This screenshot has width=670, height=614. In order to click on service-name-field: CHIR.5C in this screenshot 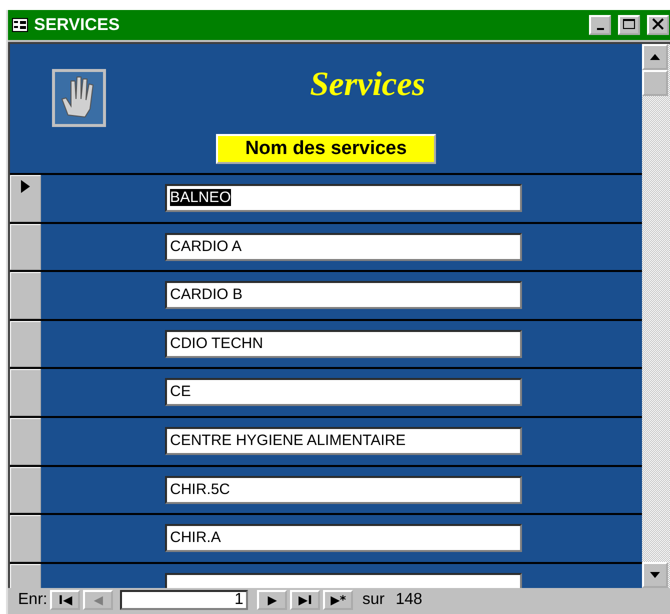, I will do `click(343, 490)`.